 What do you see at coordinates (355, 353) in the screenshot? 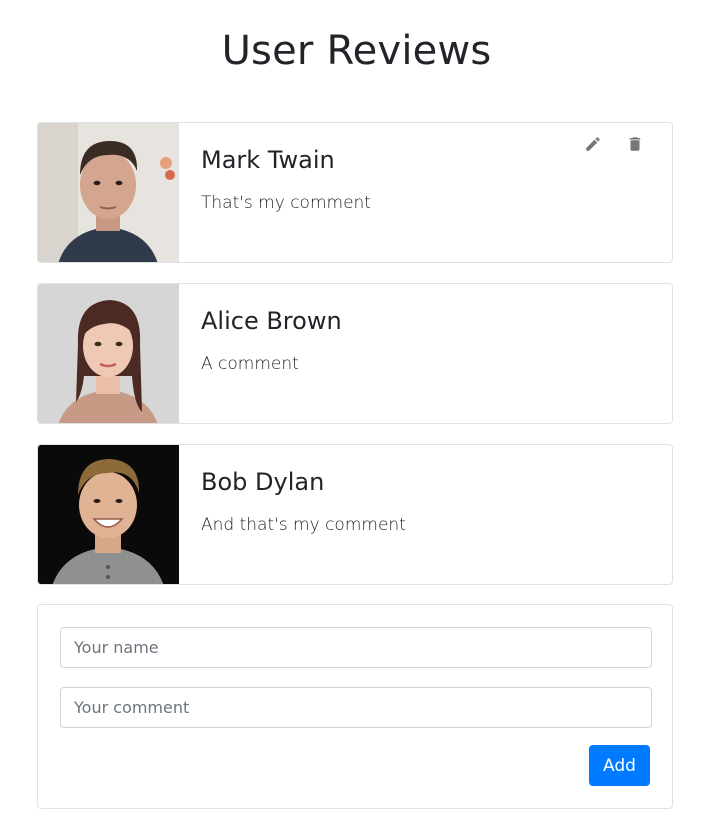
I see `review-card: Alice Brown A comment` at bounding box center [355, 353].